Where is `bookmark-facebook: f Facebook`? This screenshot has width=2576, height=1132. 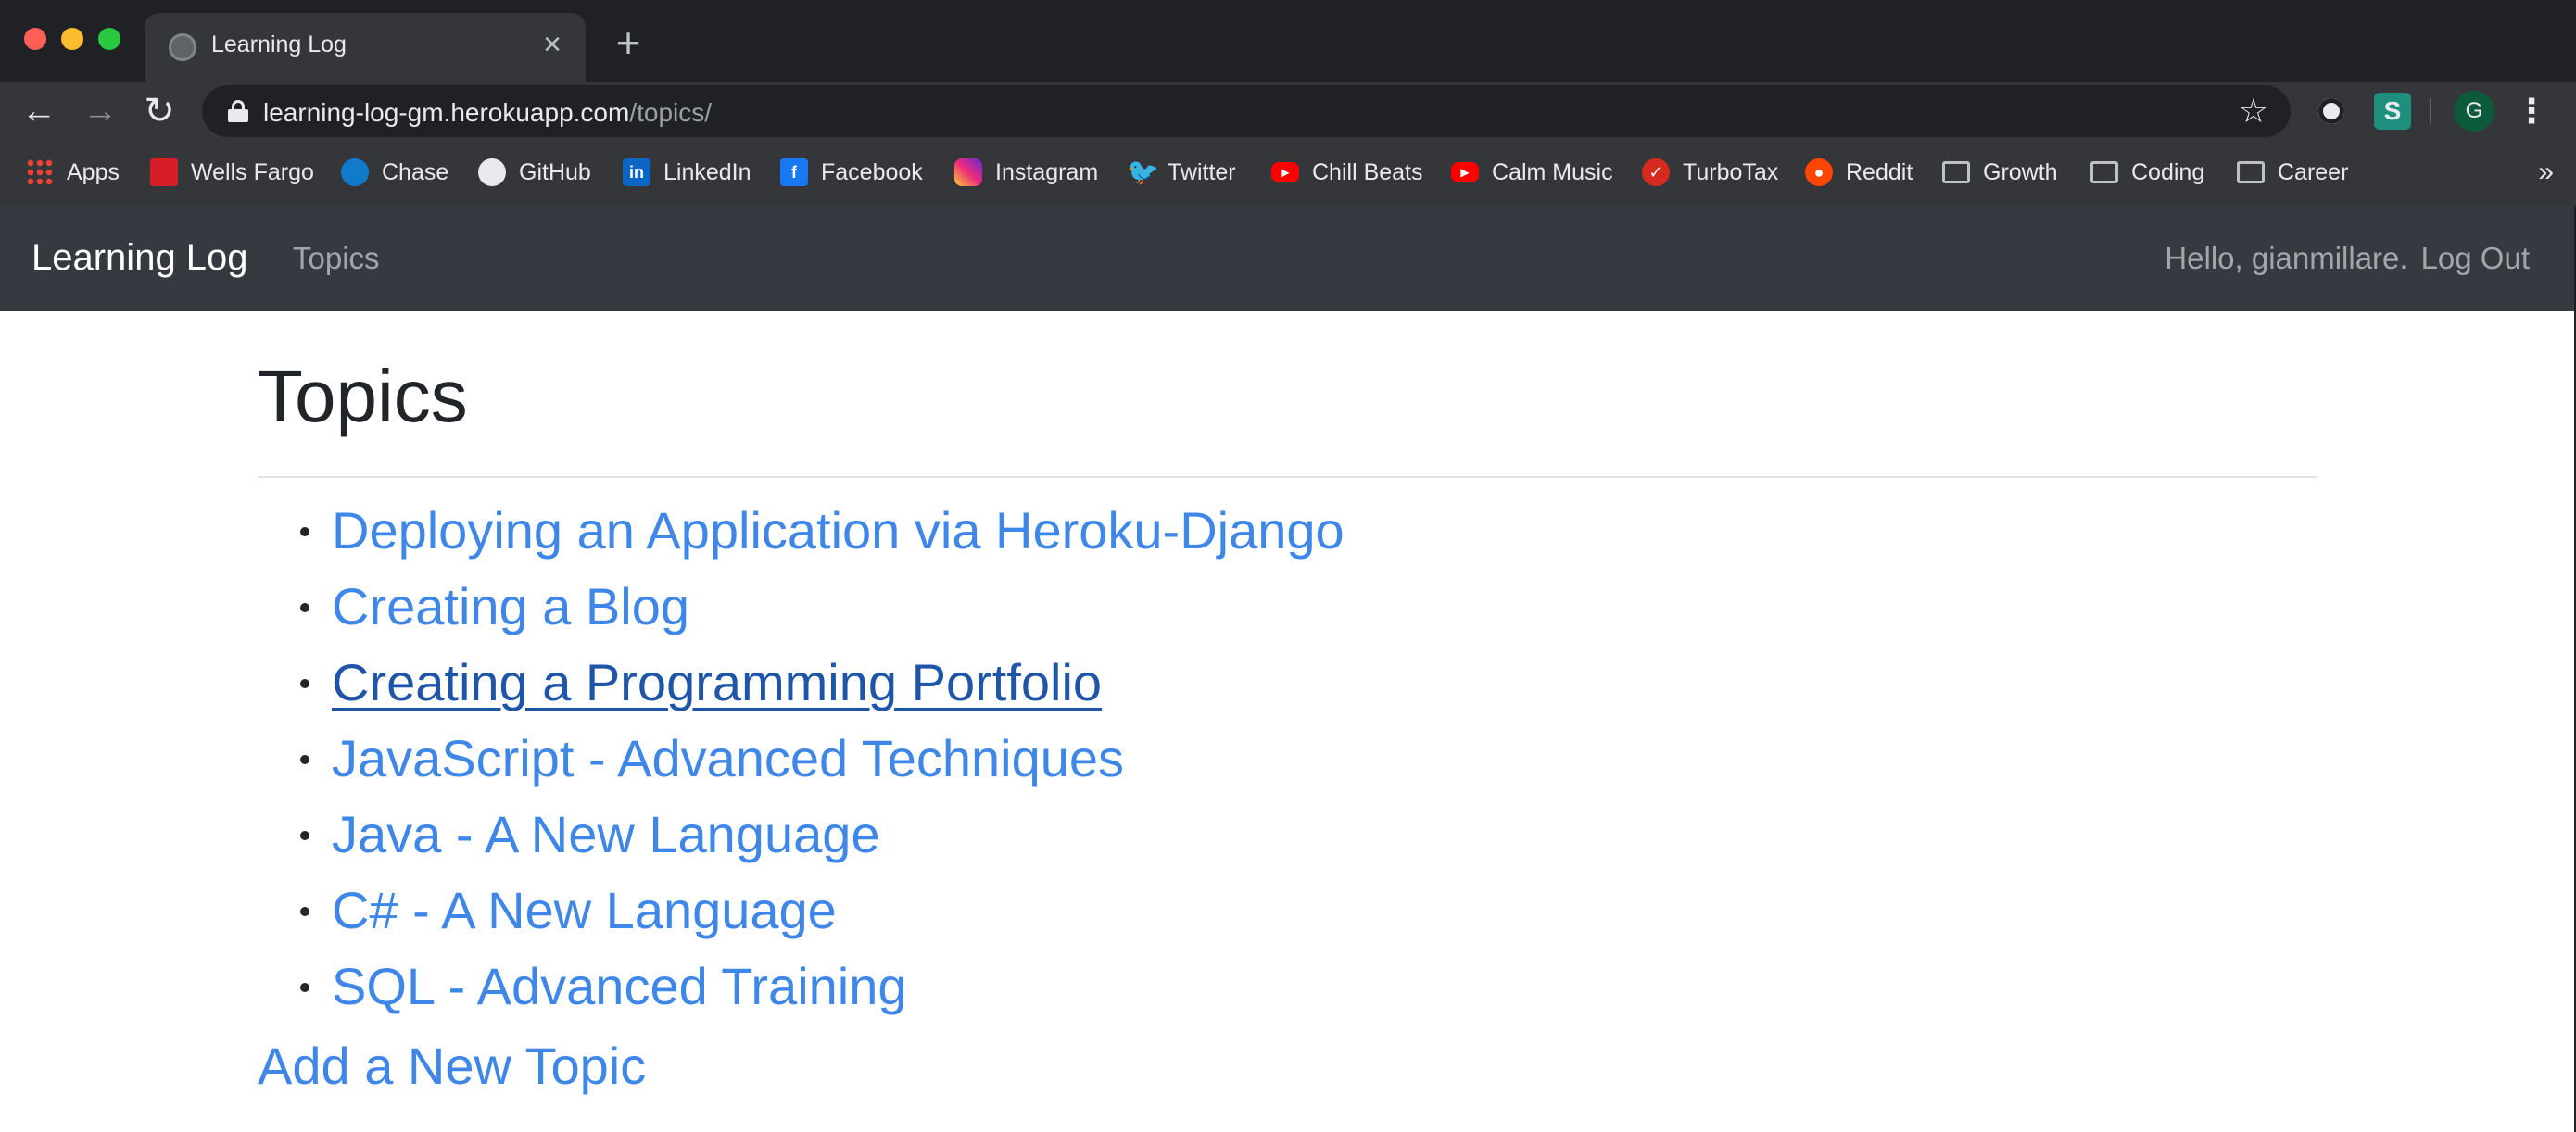
bookmark-facebook: f Facebook is located at coordinates (851, 172).